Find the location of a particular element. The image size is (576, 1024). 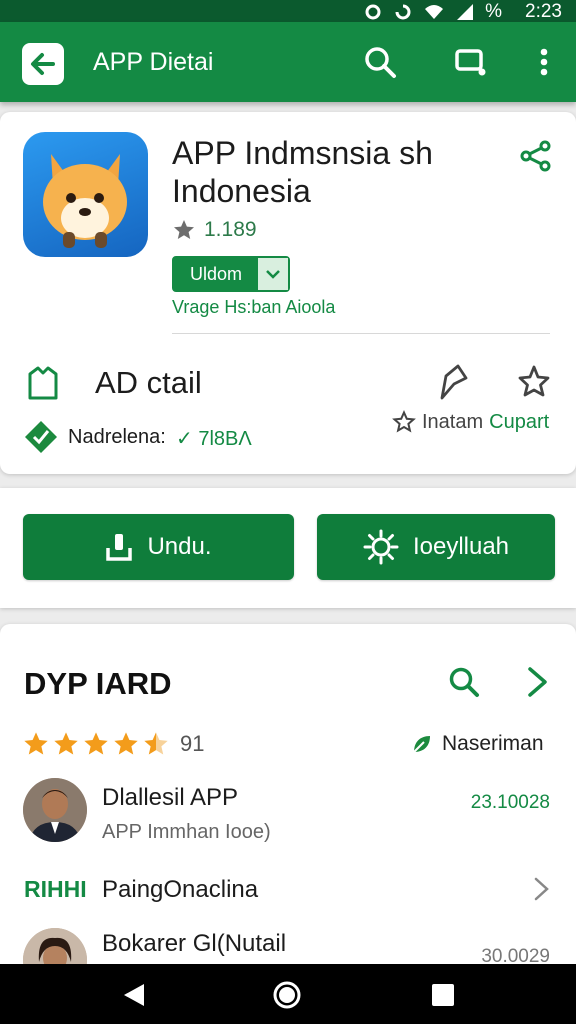

back-arrow-icon is located at coordinates (43, 64).